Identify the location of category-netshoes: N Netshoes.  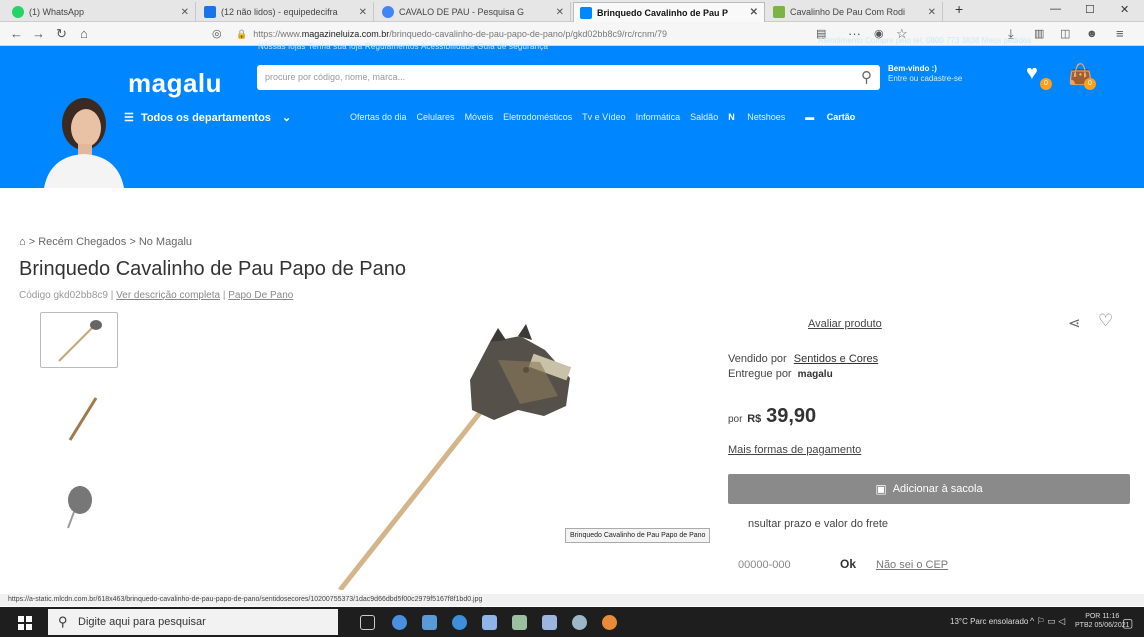
(761, 117).